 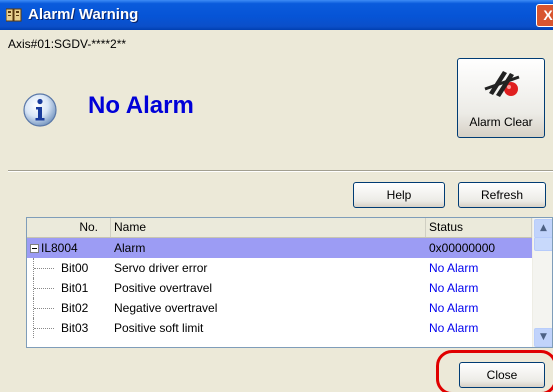 I want to click on scroll-up-icon: ▲, so click(x=543, y=228).